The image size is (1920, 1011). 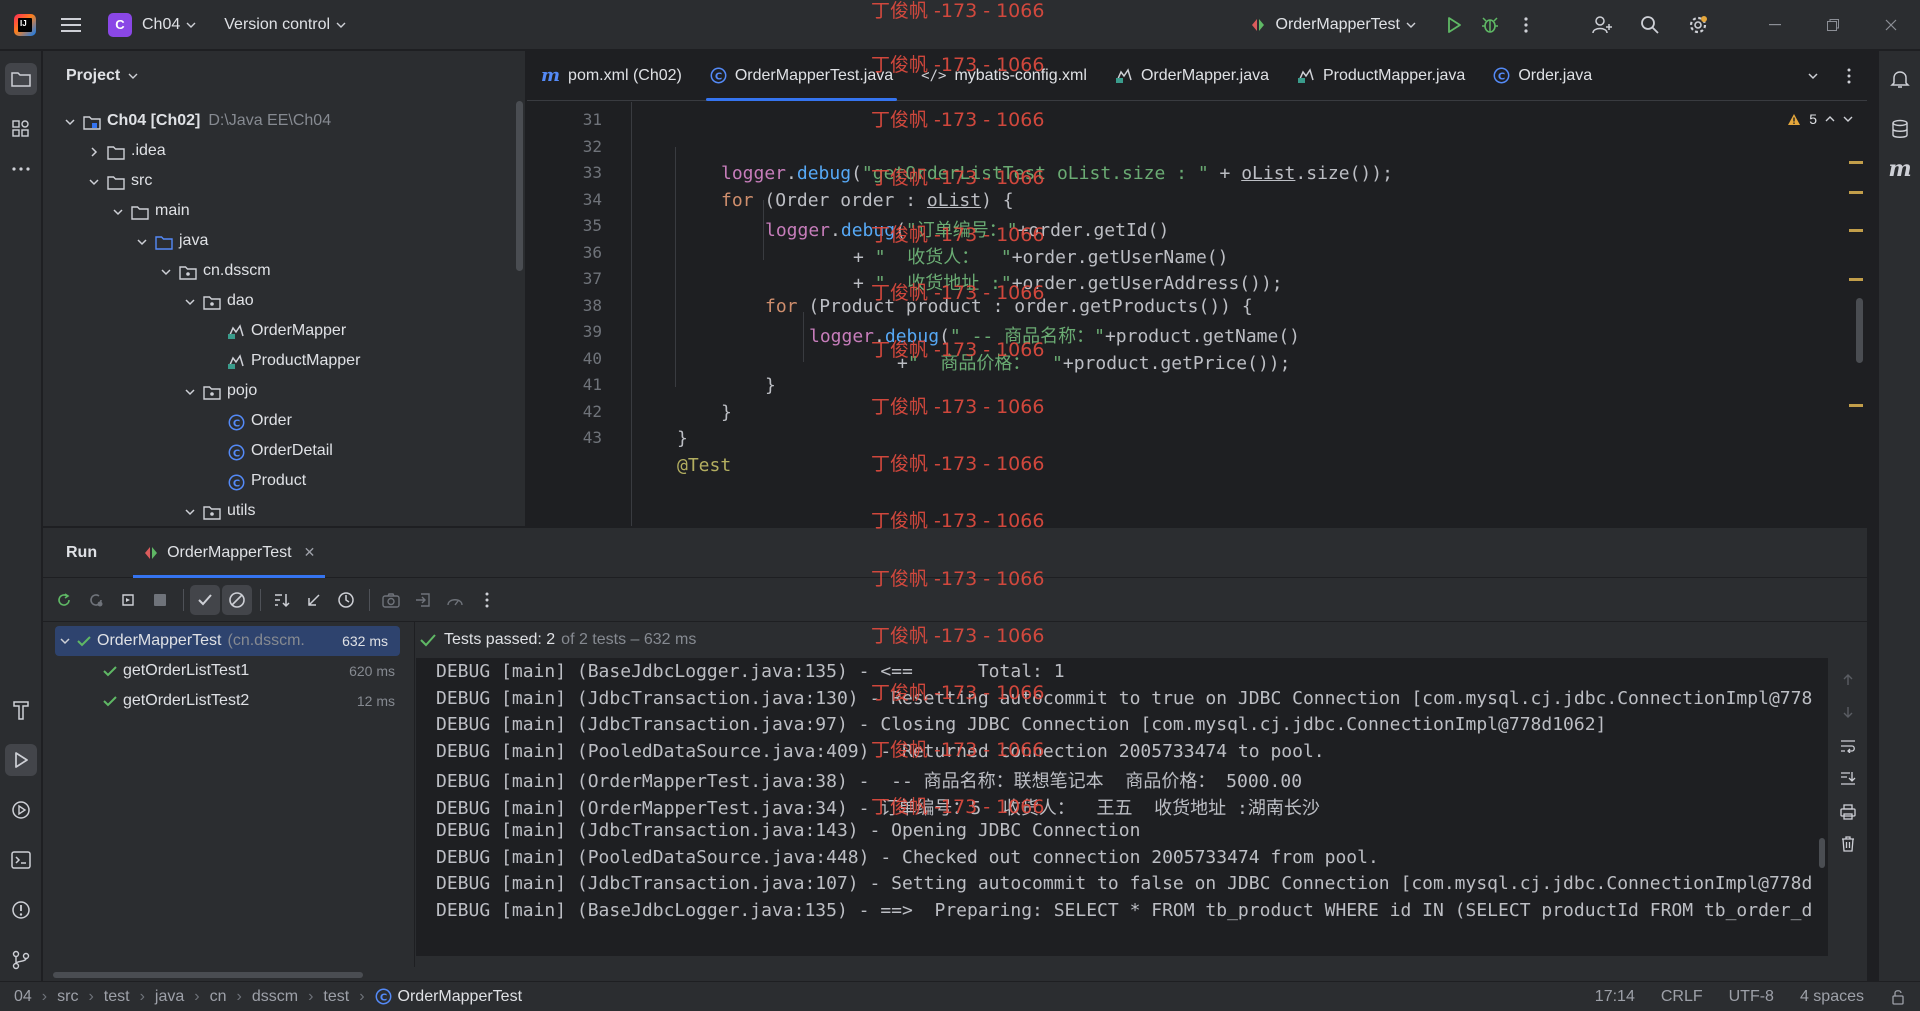 I want to click on line-separator: CRLF, so click(x=1682, y=997).